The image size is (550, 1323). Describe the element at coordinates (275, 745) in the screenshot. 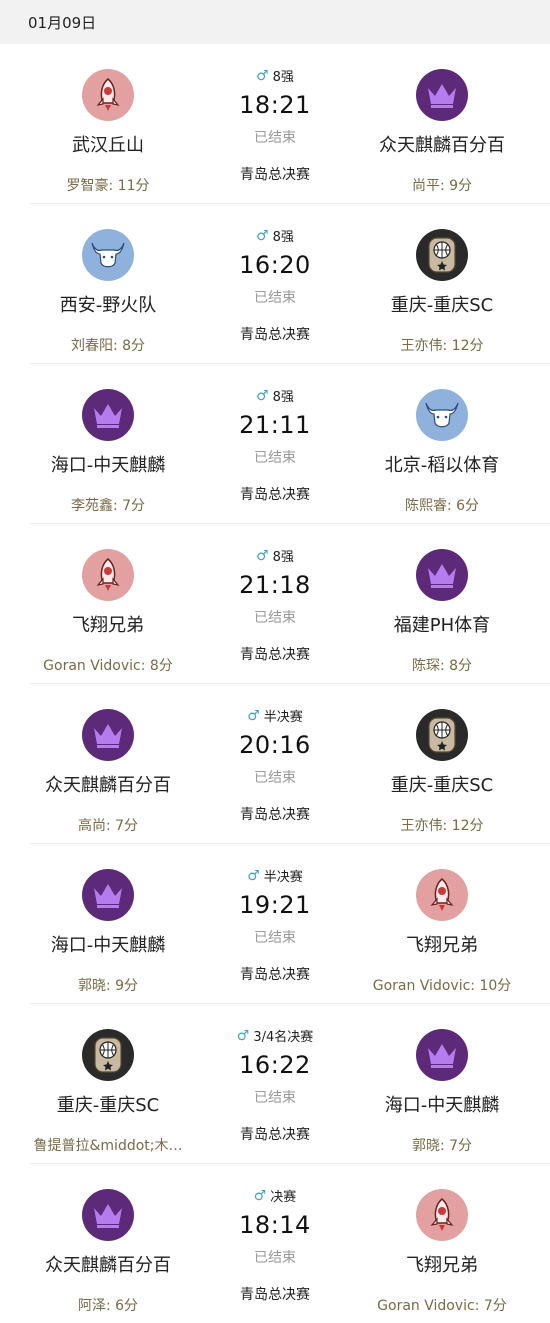

I see `match-time: 20:16` at that location.